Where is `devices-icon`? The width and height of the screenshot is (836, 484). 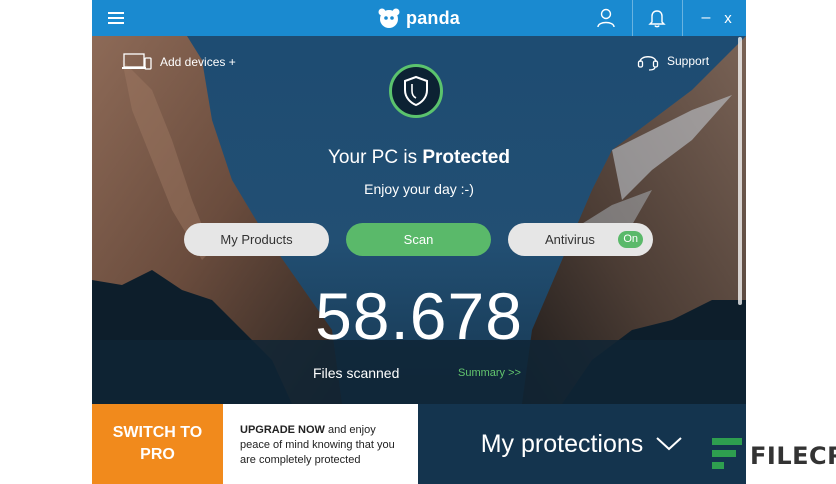 devices-icon is located at coordinates (137, 61).